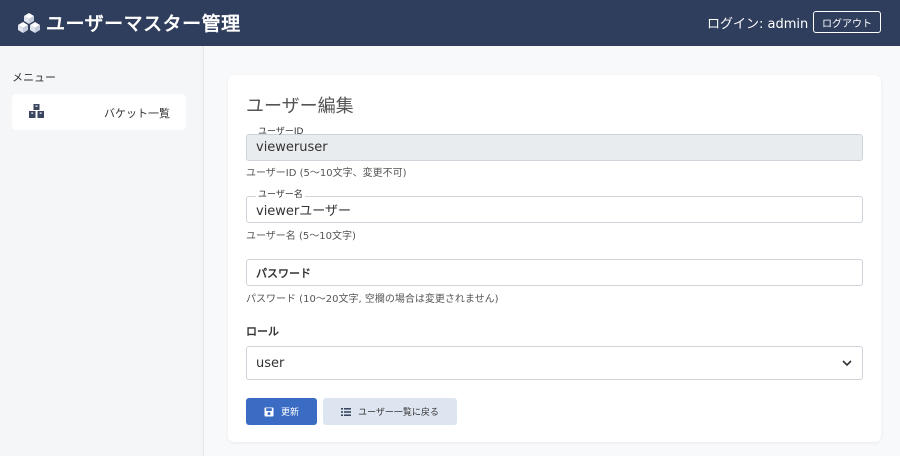  What do you see at coordinates (847, 22) in the screenshot?
I see `logout-button: ログアウト` at bounding box center [847, 22].